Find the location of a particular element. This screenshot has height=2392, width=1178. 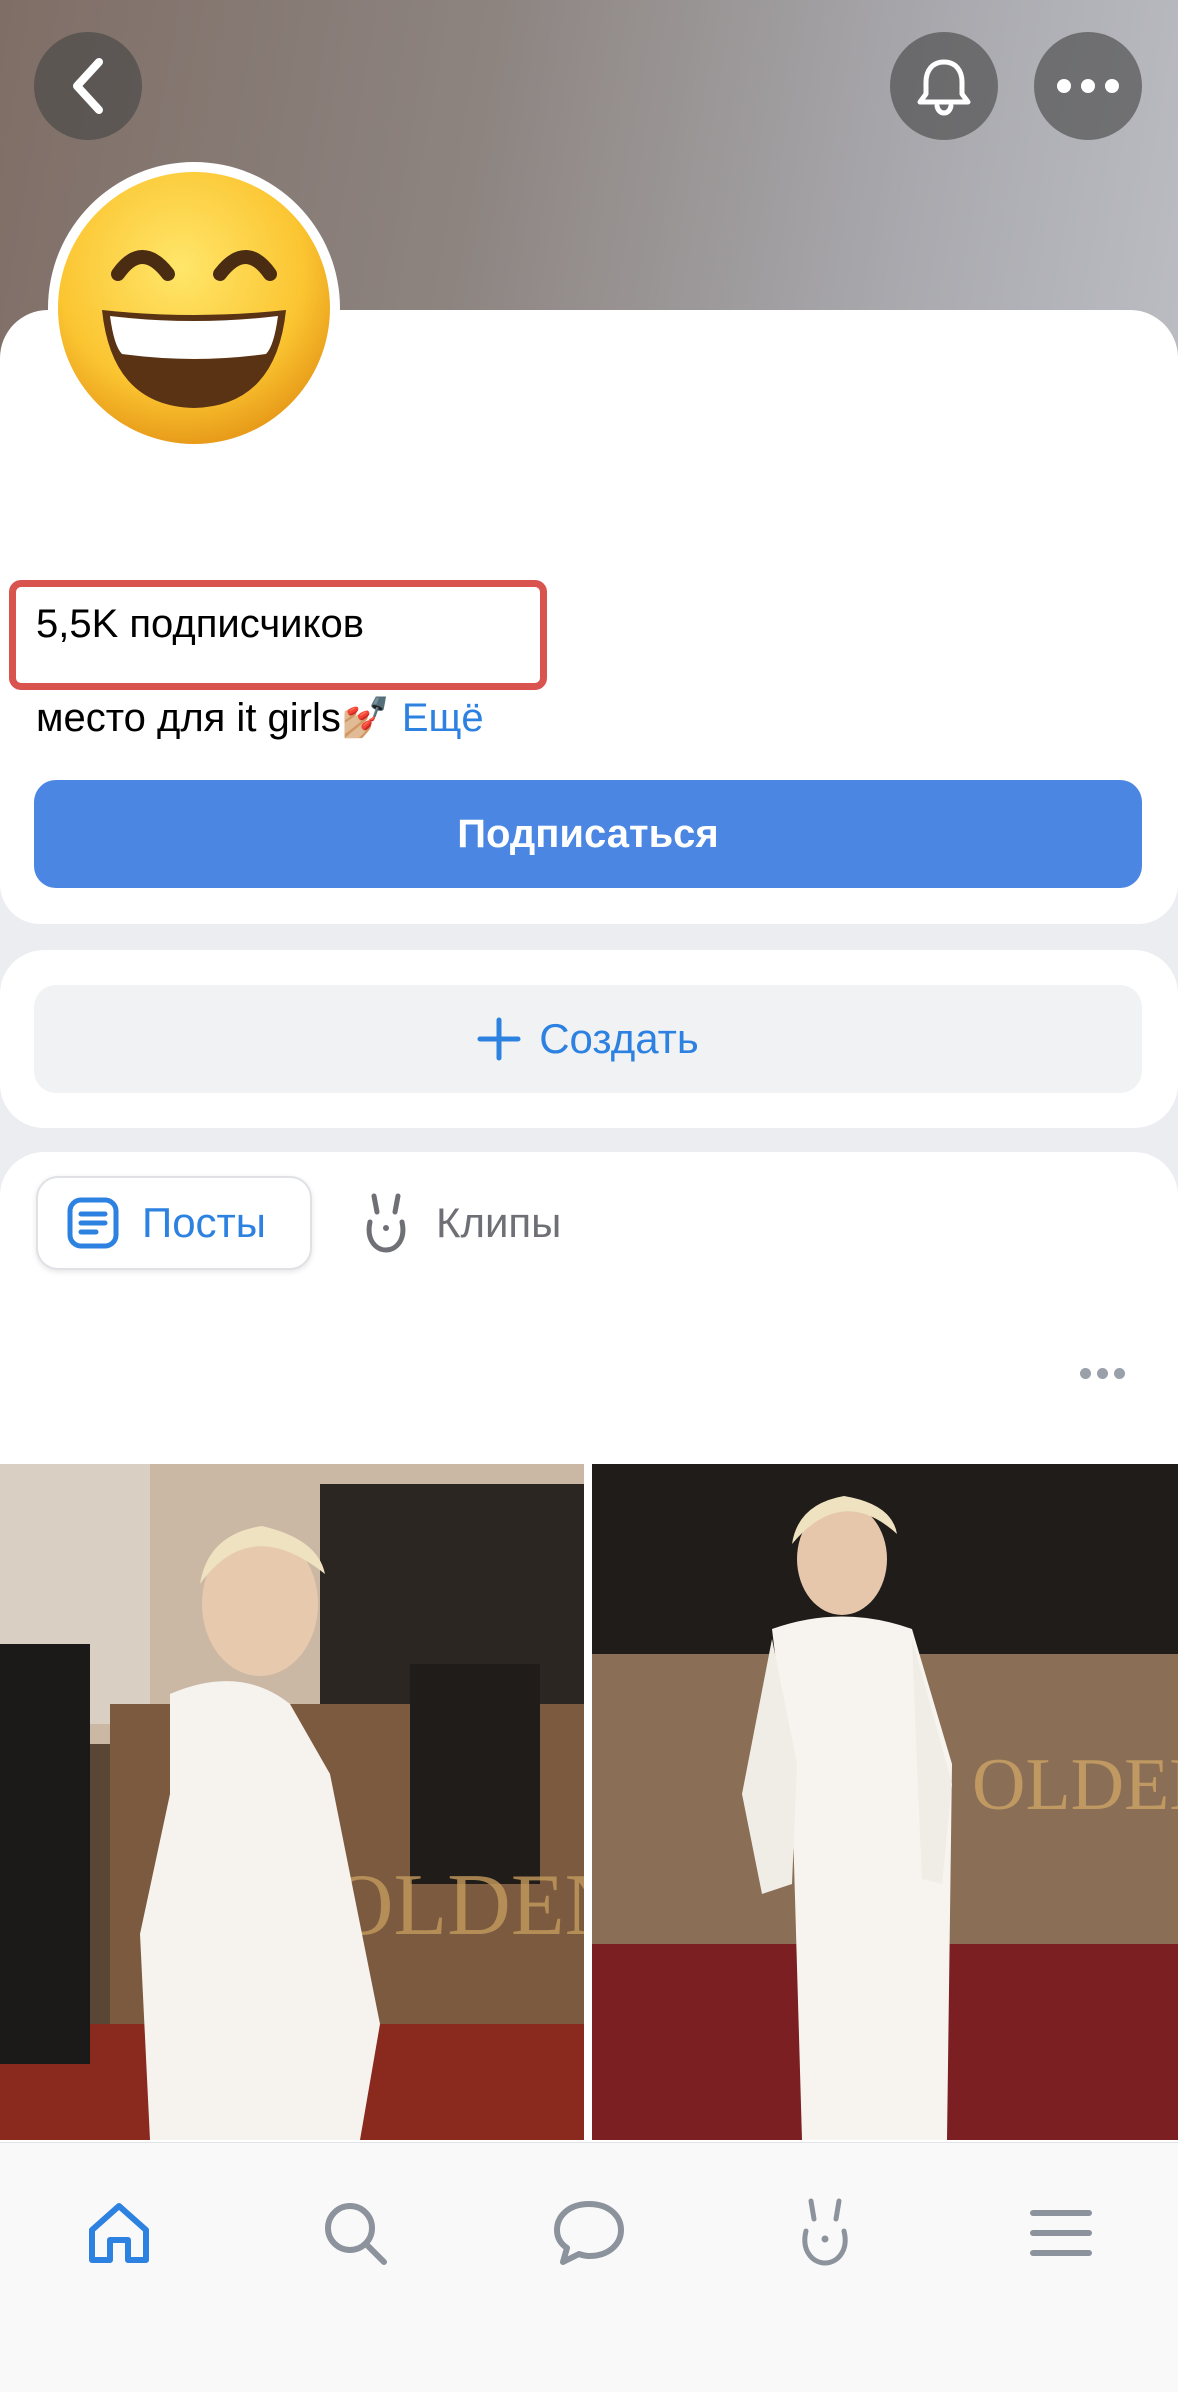

tab-clips-label: Клипы is located at coordinates (499, 1222).